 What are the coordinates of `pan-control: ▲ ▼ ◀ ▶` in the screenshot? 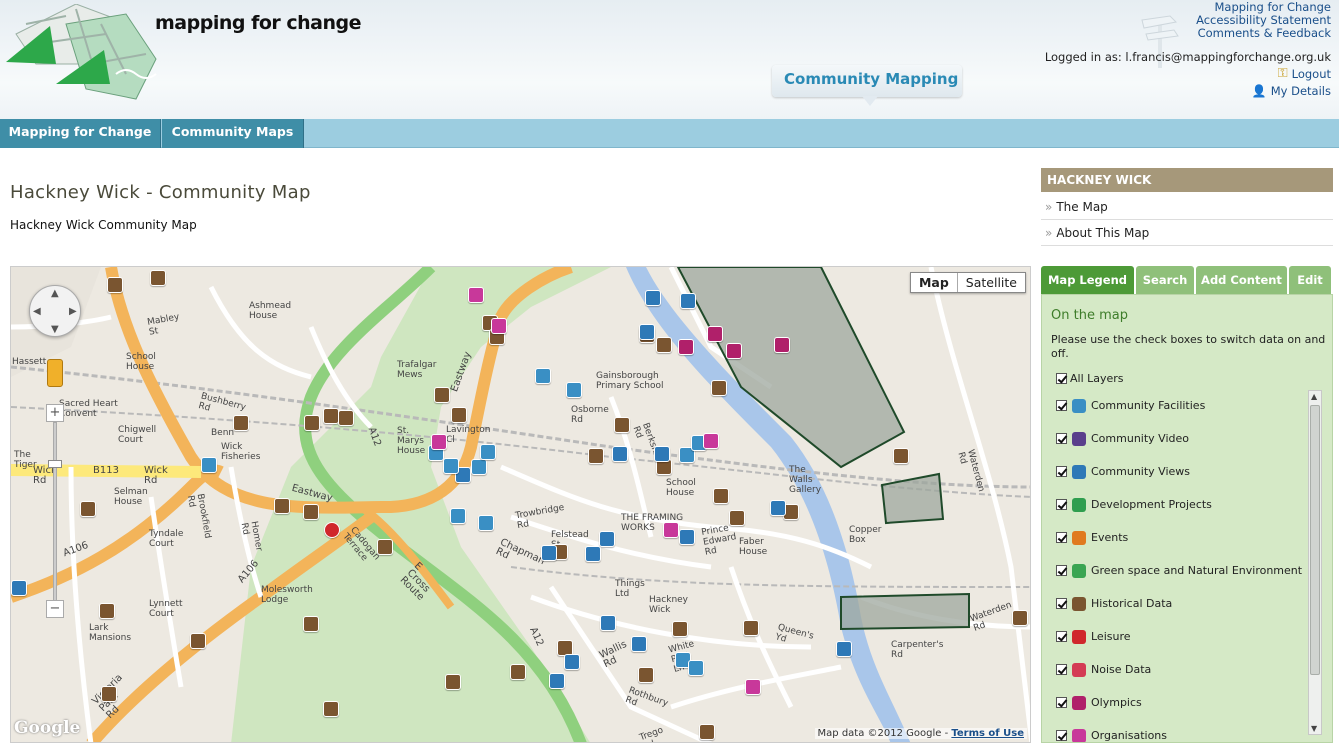 It's located at (55, 311).